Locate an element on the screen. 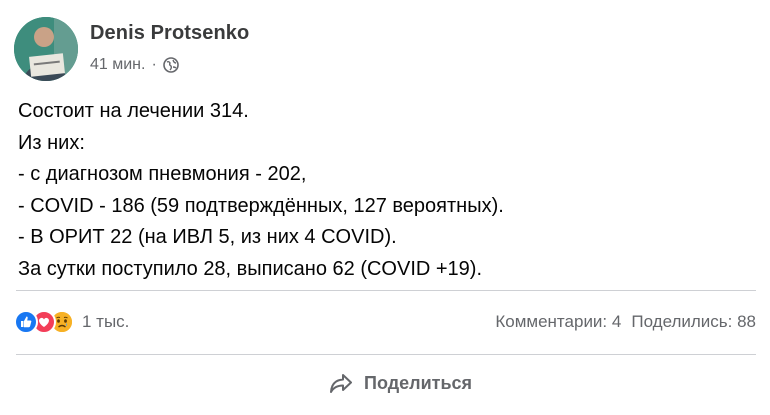  avatar-image is located at coordinates (46, 49).